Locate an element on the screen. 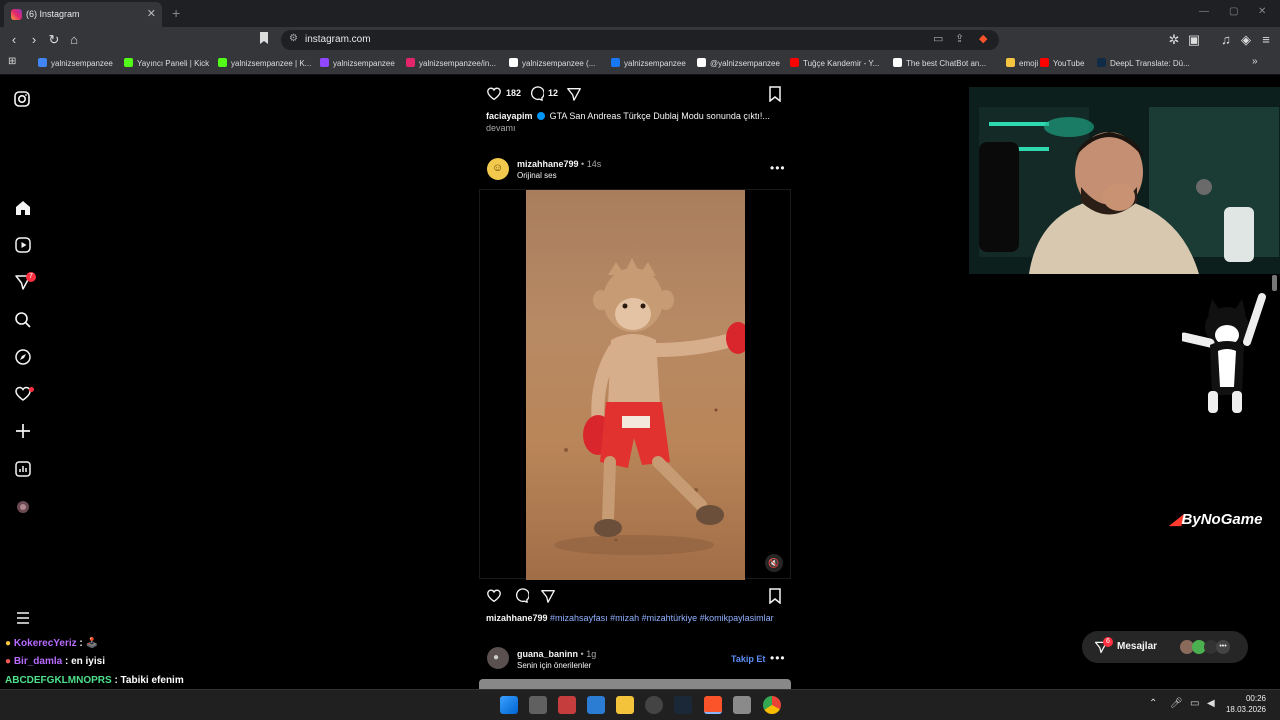 The height and width of the screenshot is (720, 1280). mute-icon: 🔇 is located at coordinates (774, 563).